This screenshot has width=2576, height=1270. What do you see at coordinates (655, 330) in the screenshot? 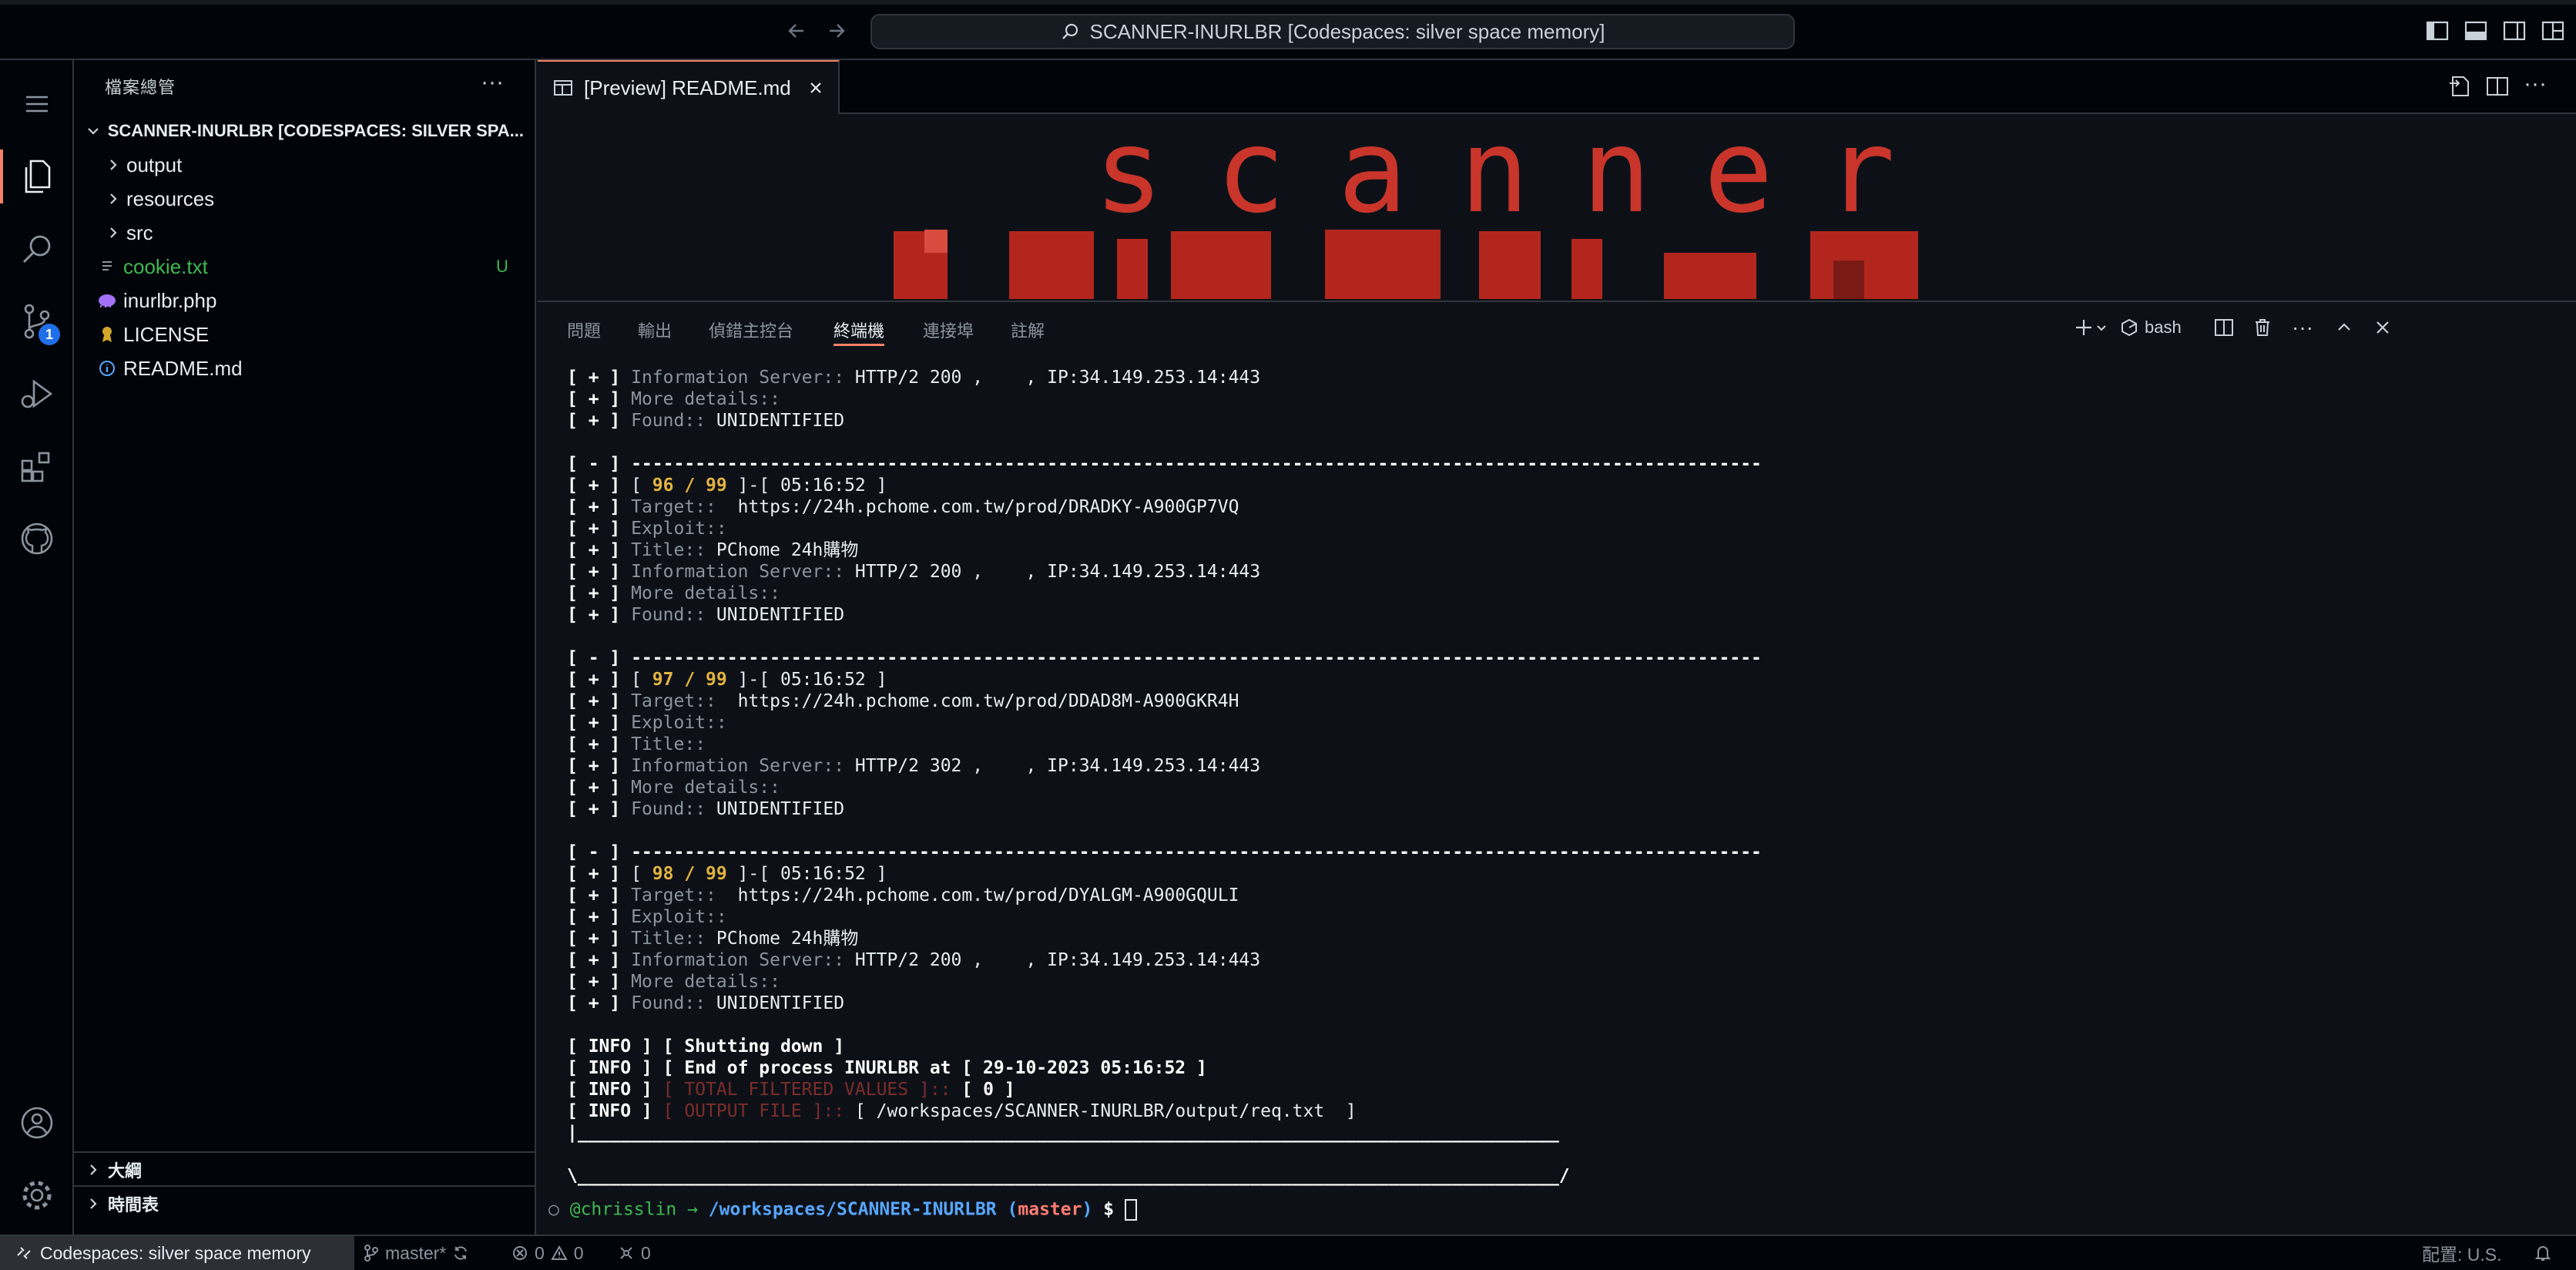
I see `tab-output: 輸出` at bounding box center [655, 330].